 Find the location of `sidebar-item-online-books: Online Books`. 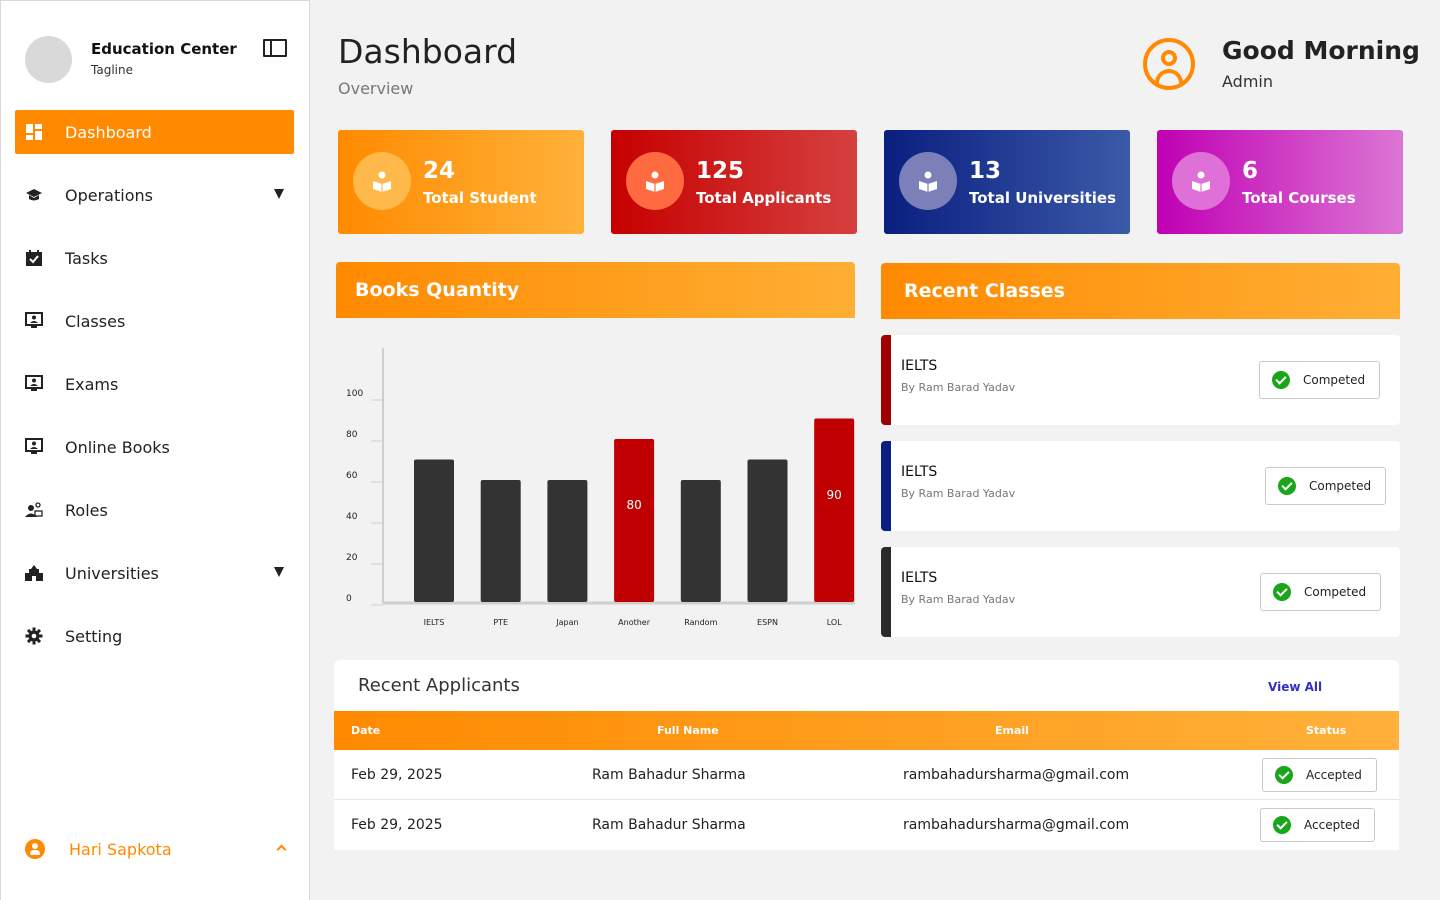

sidebar-item-online-books: Online Books is located at coordinates (154, 447).